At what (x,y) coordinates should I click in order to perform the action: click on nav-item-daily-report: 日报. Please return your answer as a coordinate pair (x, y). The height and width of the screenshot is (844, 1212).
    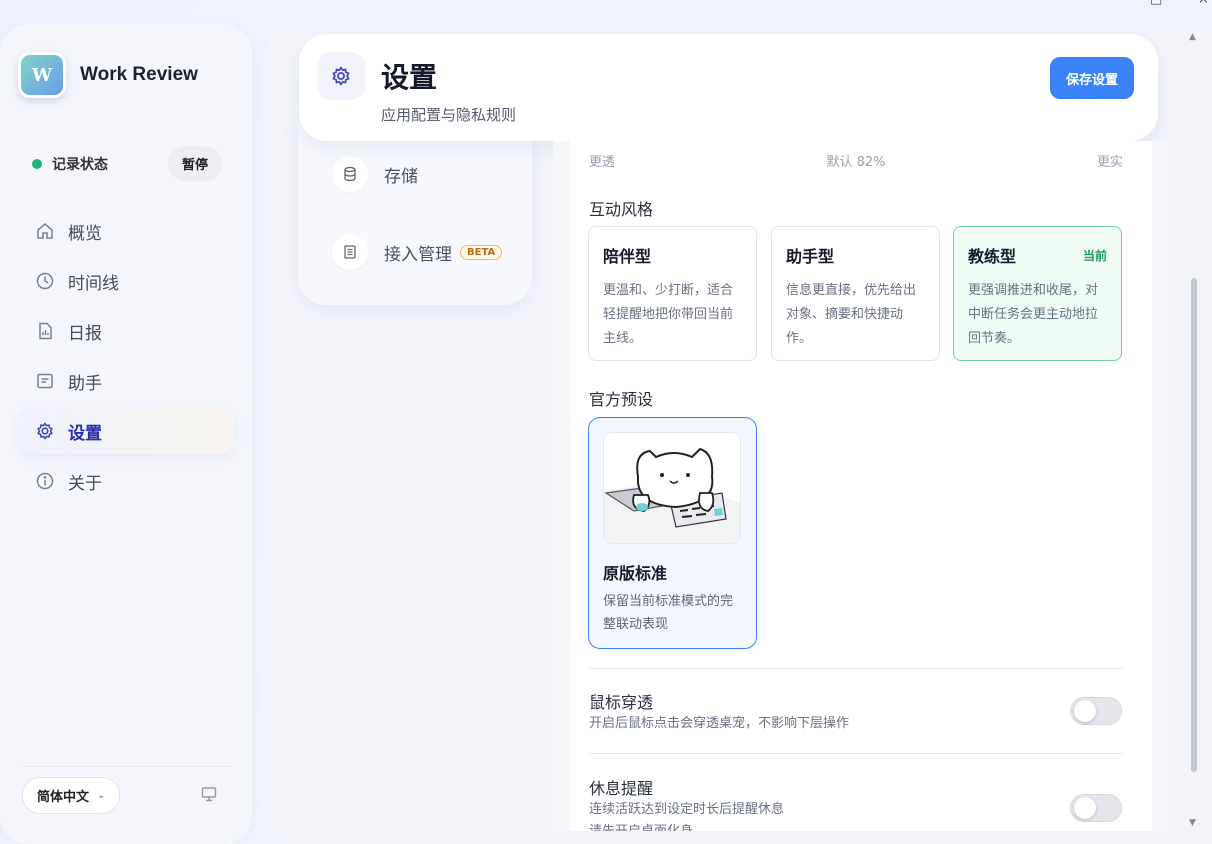
    Looking at the image, I should click on (126, 331).